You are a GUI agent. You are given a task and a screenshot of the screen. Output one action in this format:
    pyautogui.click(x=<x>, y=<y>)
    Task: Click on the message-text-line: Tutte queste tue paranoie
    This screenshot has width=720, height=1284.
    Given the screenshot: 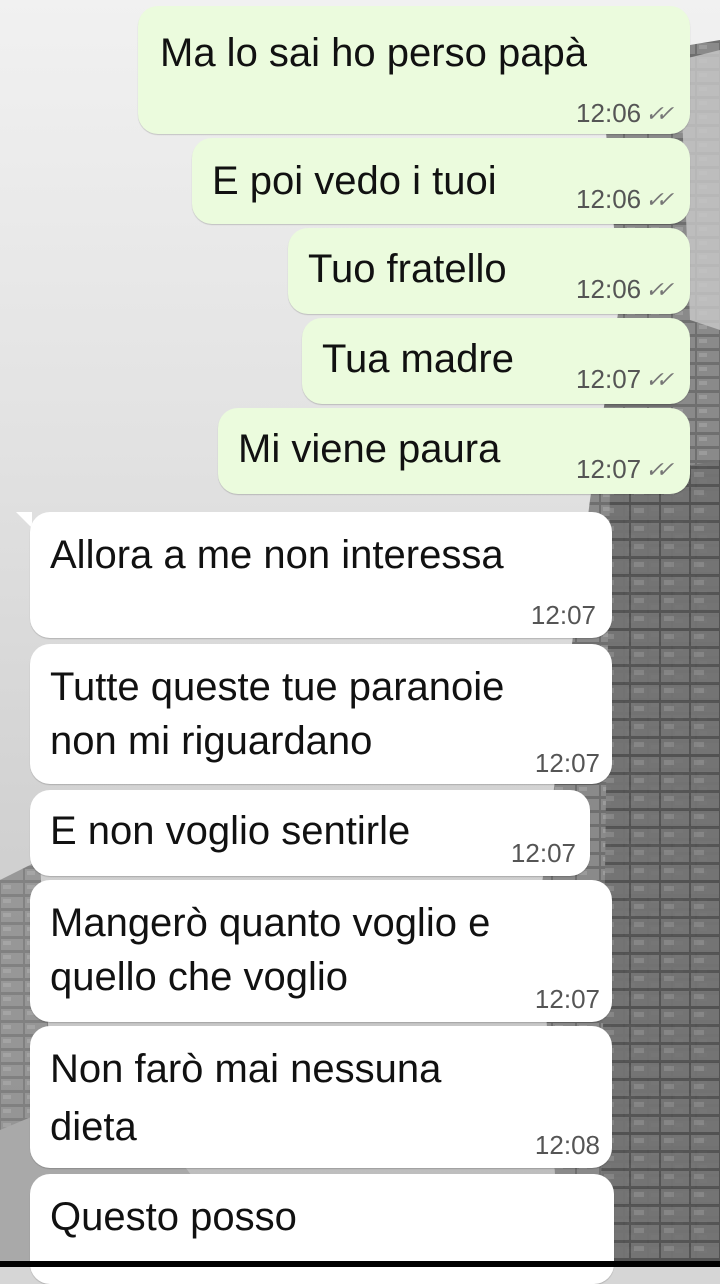 What is the action you would take?
    pyautogui.click(x=277, y=687)
    